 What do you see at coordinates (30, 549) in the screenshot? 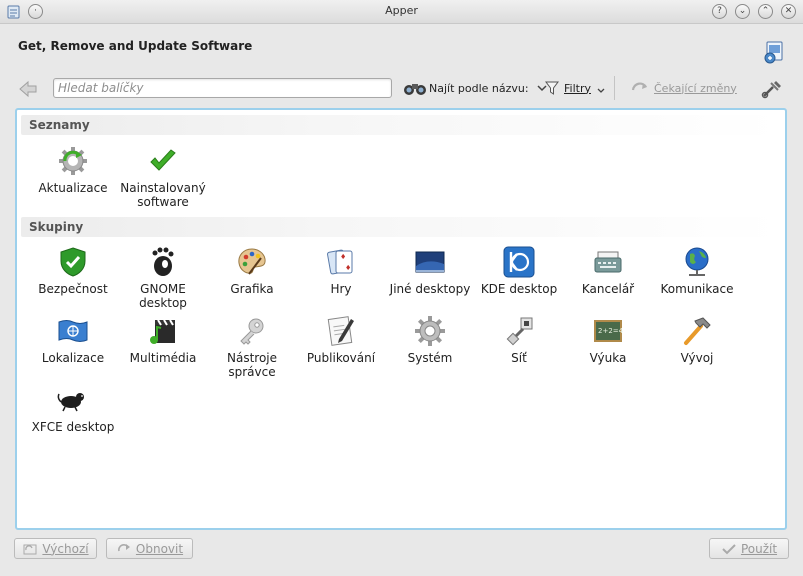
I see `defaults-icon` at bounding box center [30, 549].